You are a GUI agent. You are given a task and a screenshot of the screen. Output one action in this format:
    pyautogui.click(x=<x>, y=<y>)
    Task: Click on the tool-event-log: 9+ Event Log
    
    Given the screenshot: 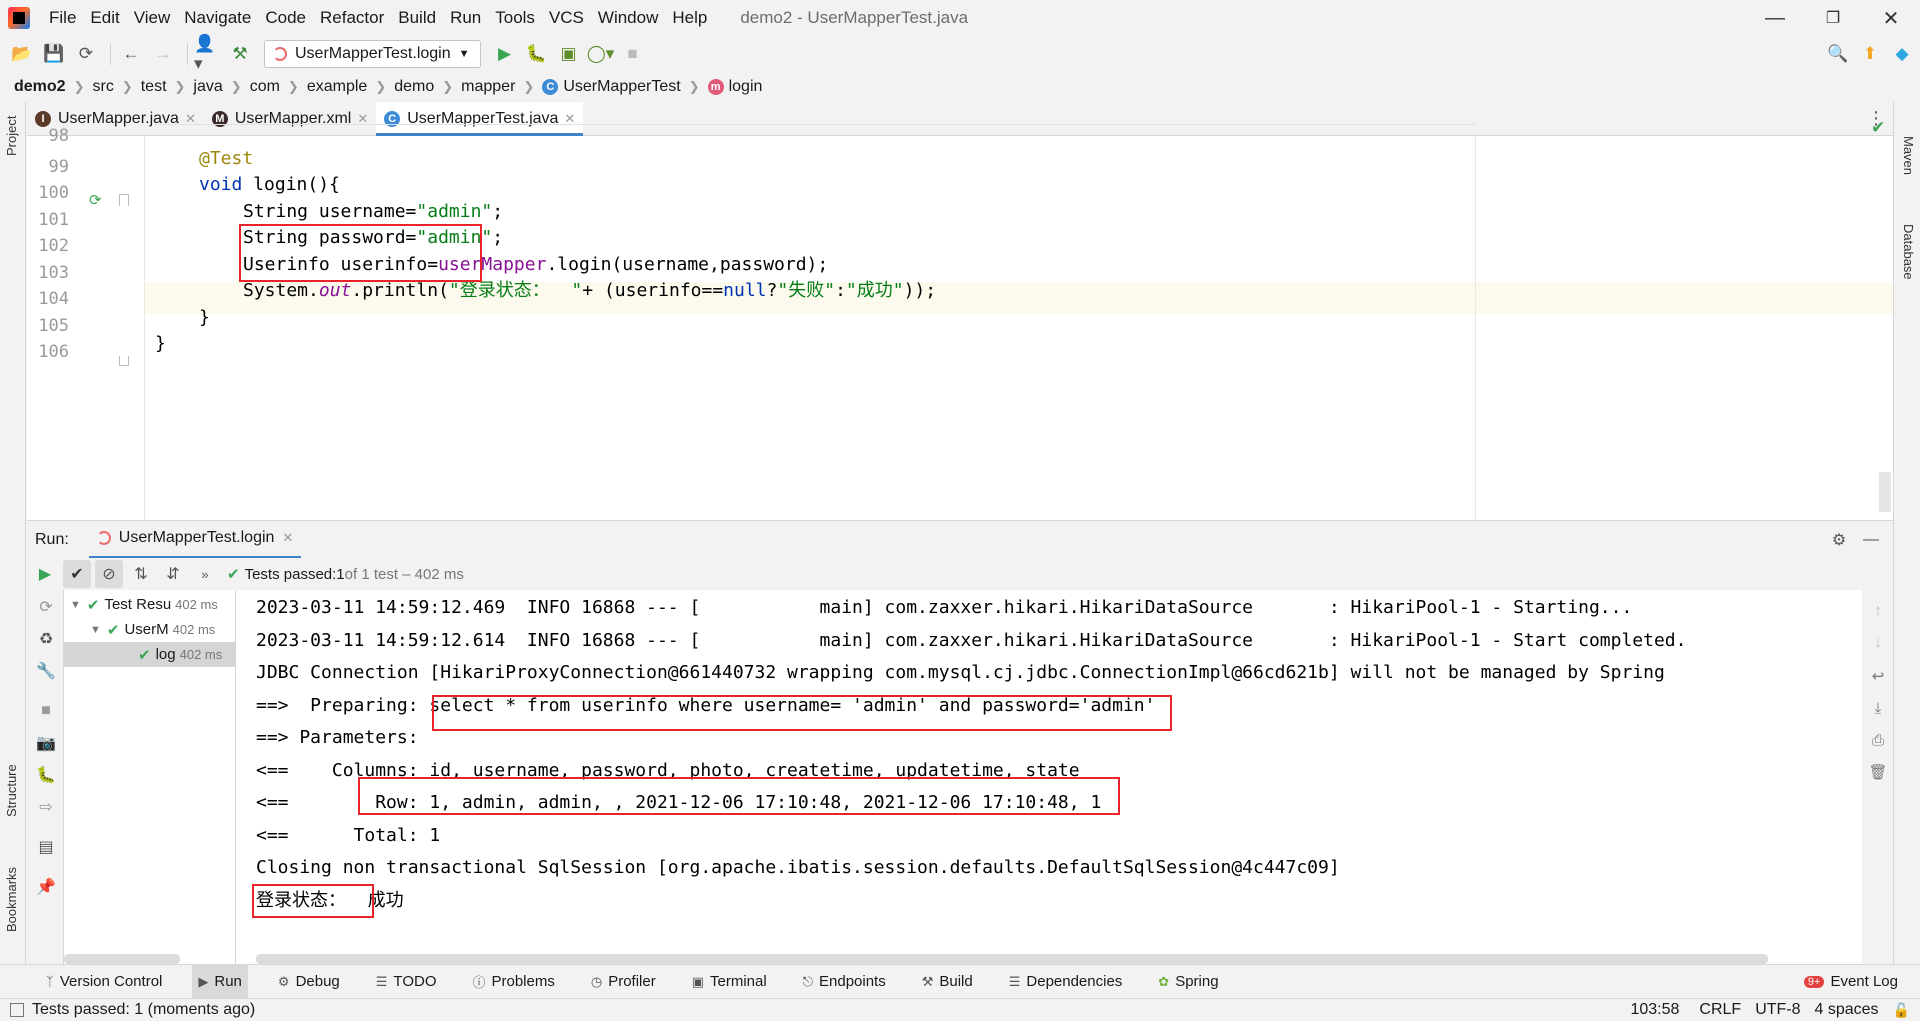 What is the action you would take?
    pyautogui.click(x=1851, y=982)
    